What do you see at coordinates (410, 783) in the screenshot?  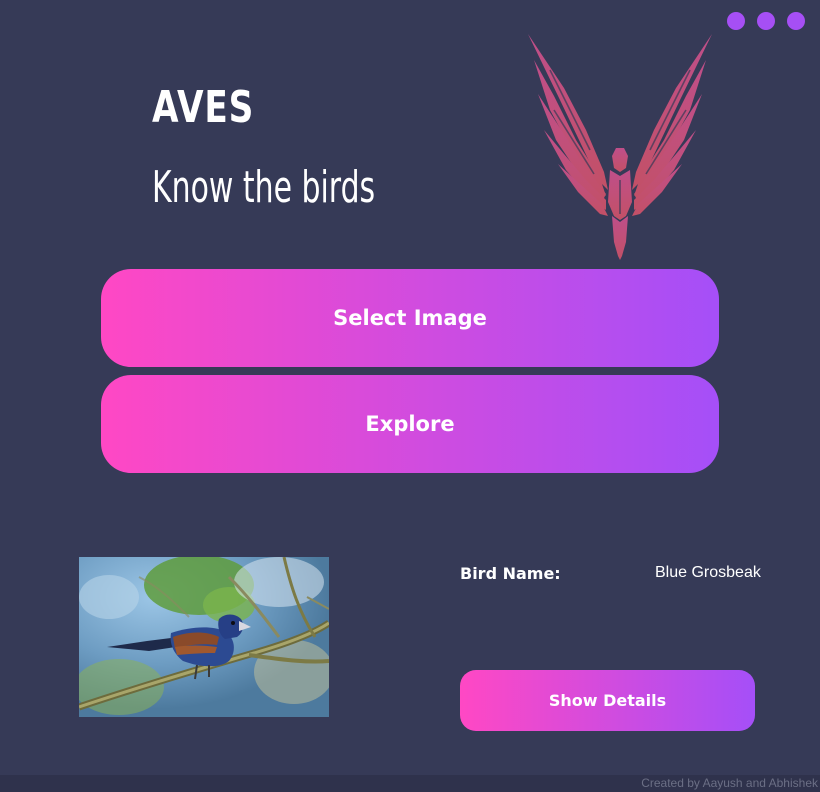 I see `footer-bar: Created by Aayush and Abhishek` at bounding box center [410, 783].